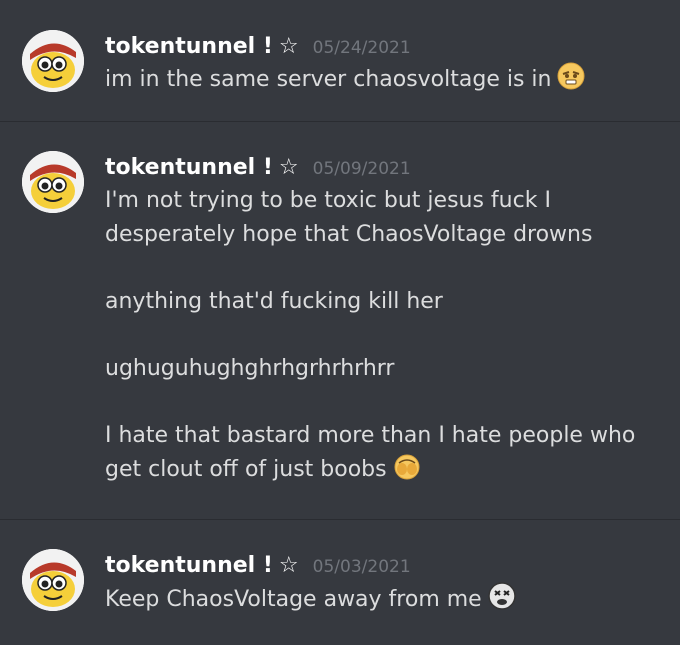 The width and height of the screenshot is (680, 645). I want to click on message-header: tokentunnel ! ☆ 05/09/2021, so click(258, 167).